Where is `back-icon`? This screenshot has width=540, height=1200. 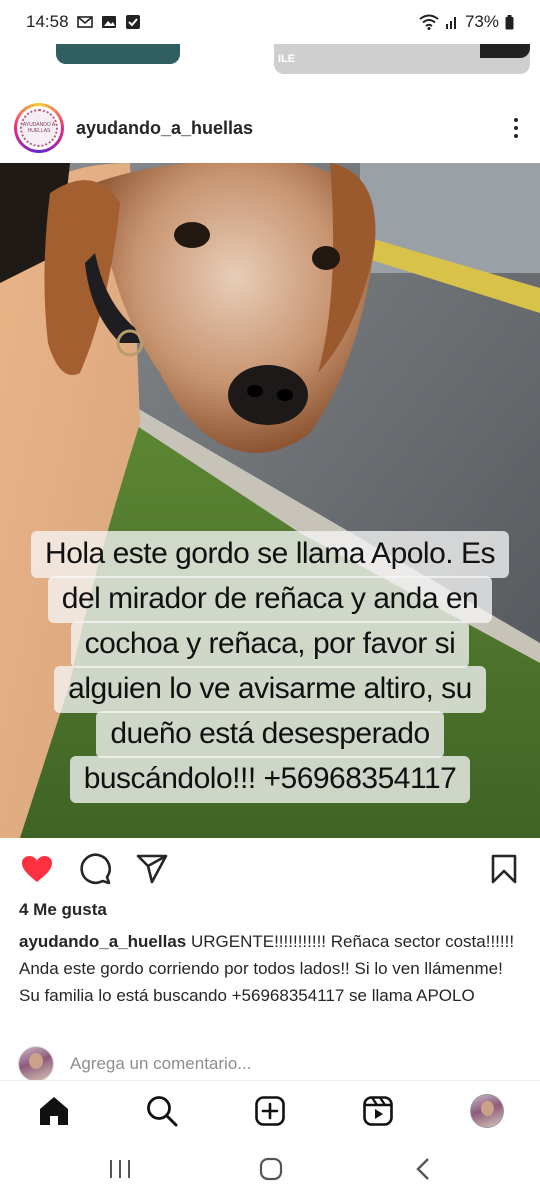 back-icon is located at coordinates (423, 1169).